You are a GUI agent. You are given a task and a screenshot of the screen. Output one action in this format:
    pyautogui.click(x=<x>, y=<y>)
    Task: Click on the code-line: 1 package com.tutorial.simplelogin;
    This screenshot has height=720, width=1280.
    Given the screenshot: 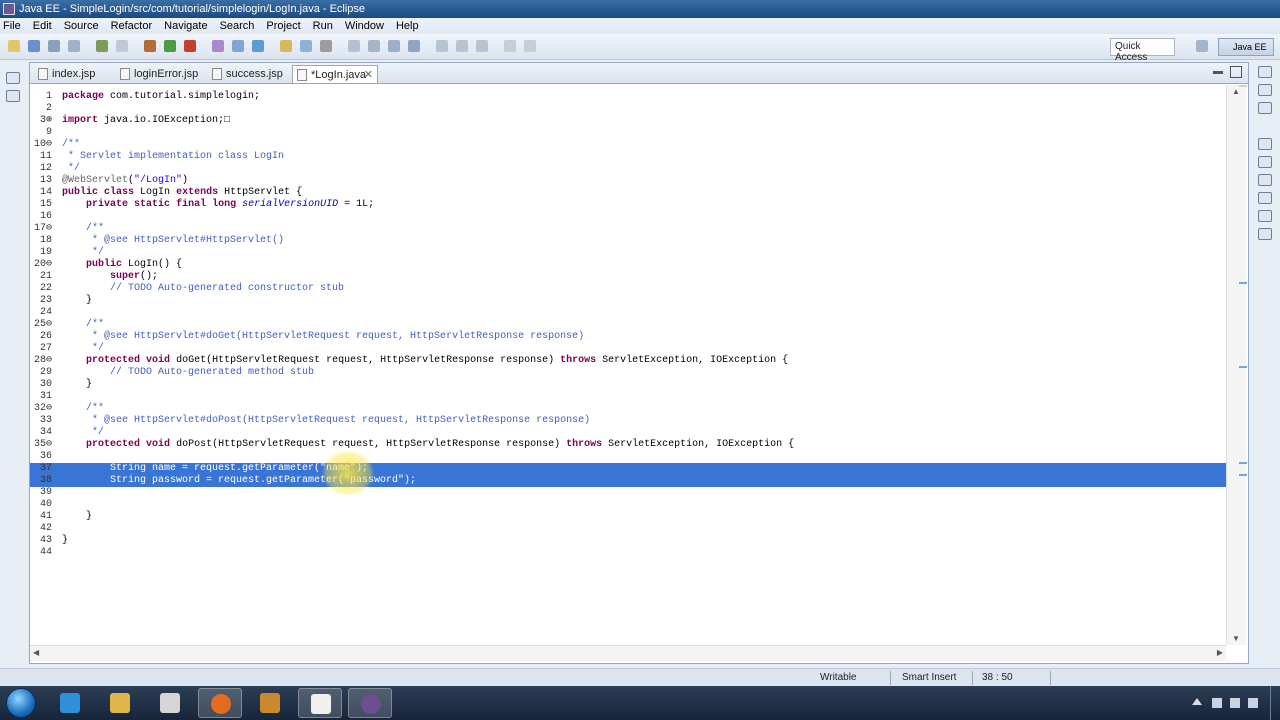 What is the action you would take?
    pyautogui.click(x=628, y=97)
    